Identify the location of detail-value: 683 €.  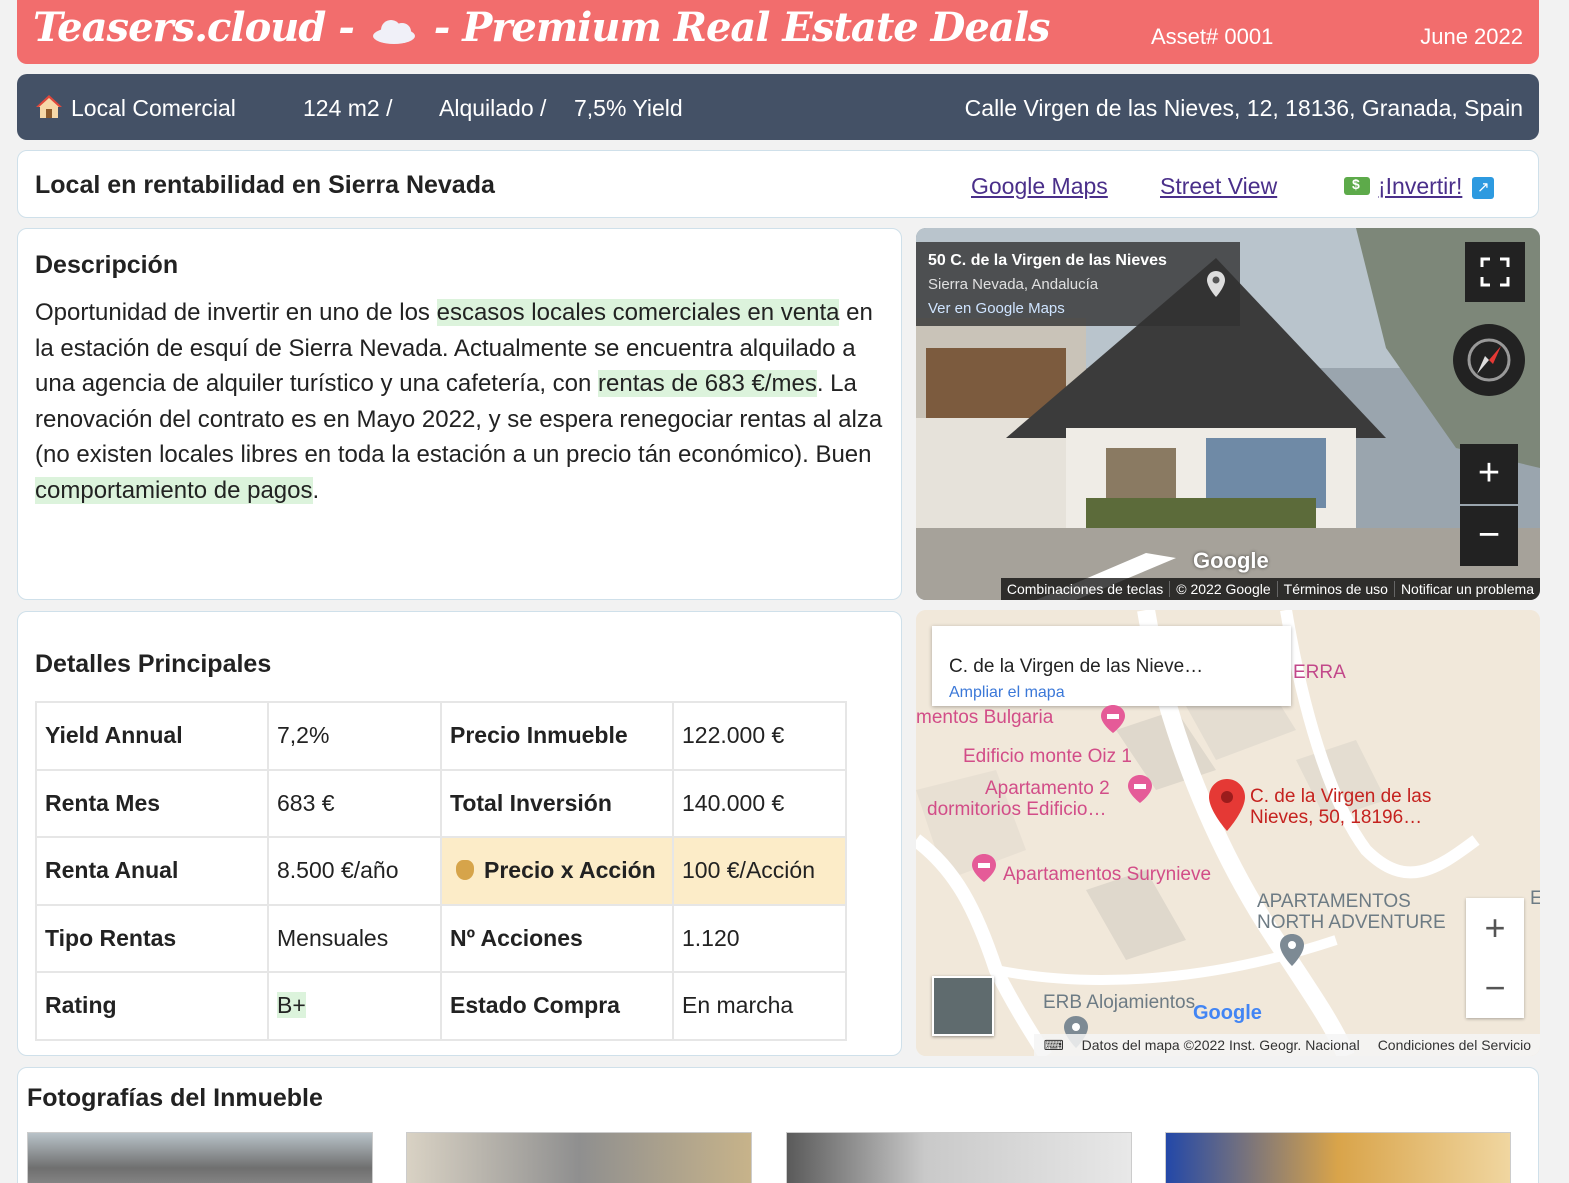
(354, 803).